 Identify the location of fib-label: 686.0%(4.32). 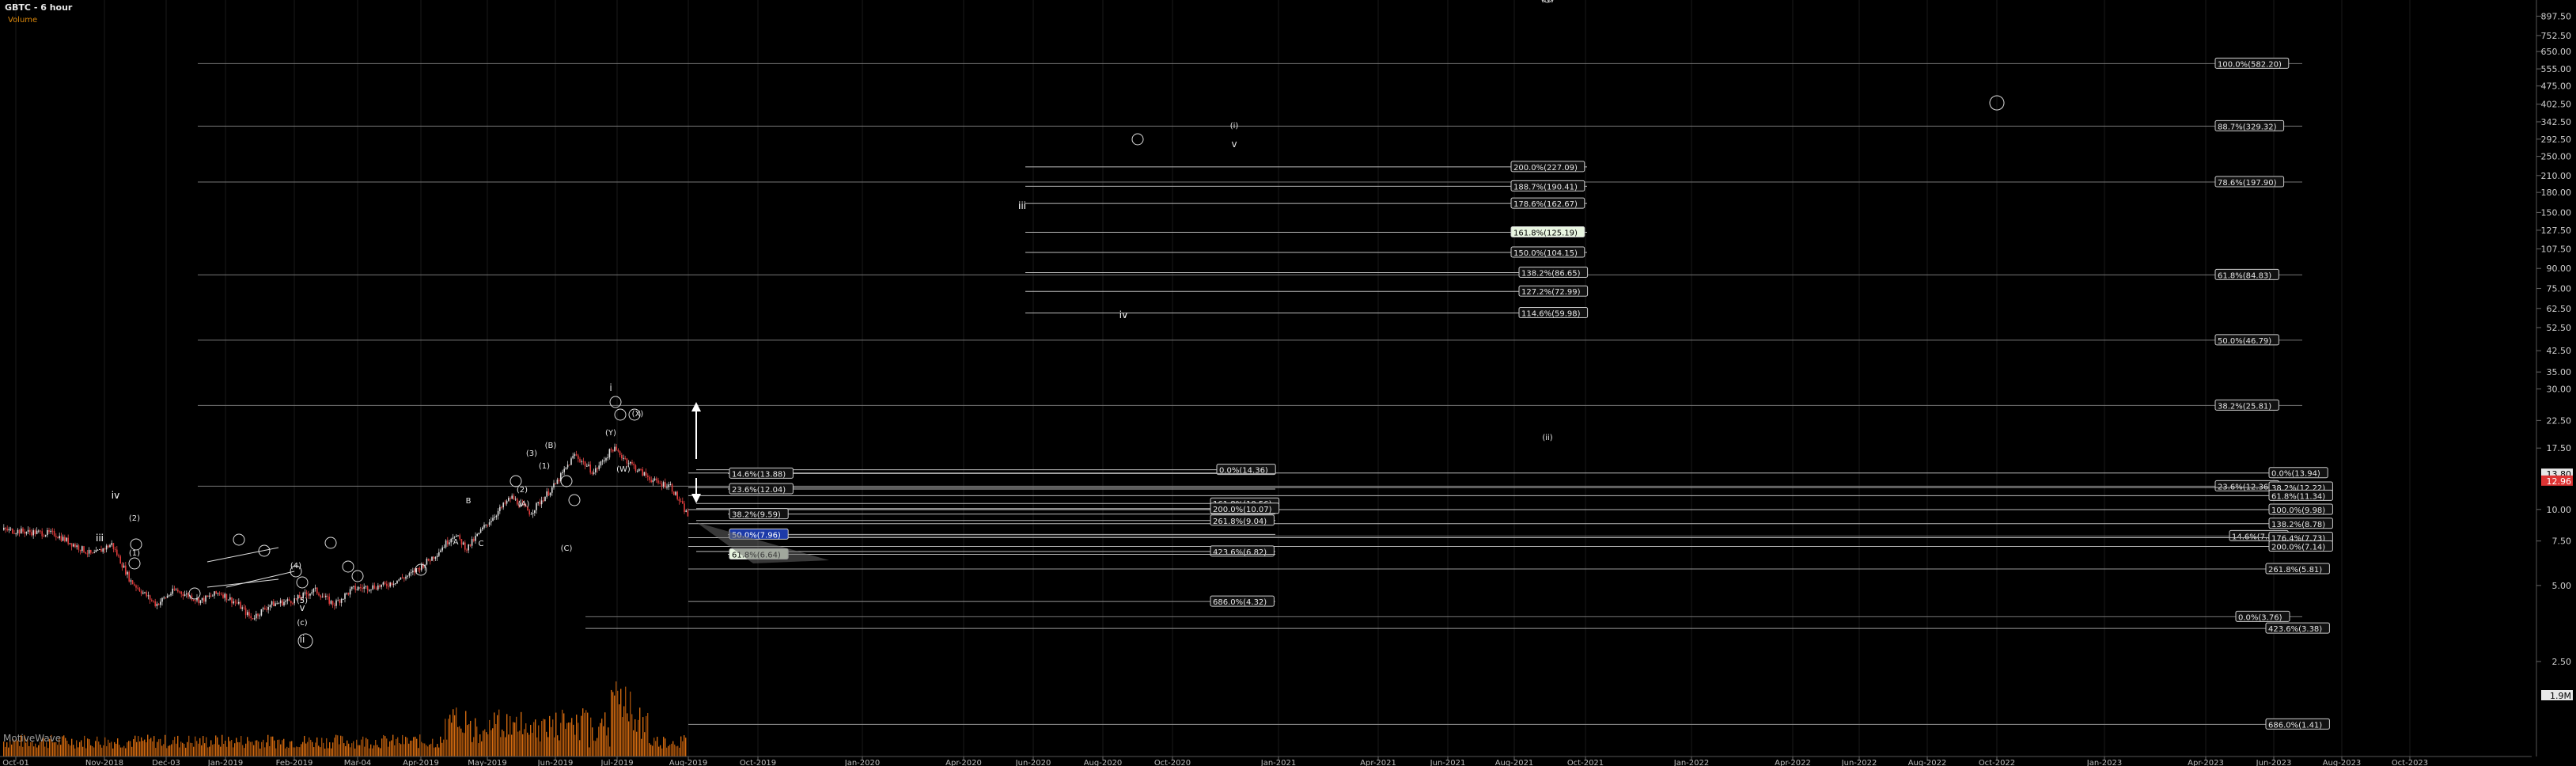
(1240, 602).